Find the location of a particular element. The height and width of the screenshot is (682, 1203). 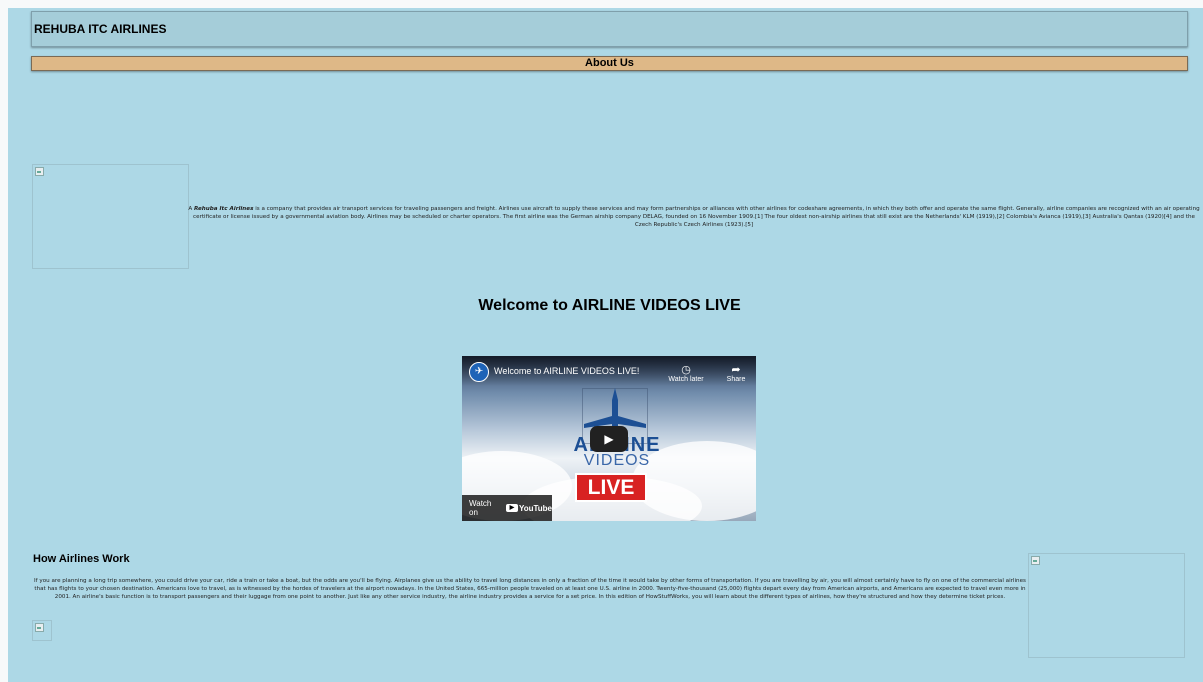

how-airlines-work-heading: How Airlines Work is located at coordinates (81, 559).